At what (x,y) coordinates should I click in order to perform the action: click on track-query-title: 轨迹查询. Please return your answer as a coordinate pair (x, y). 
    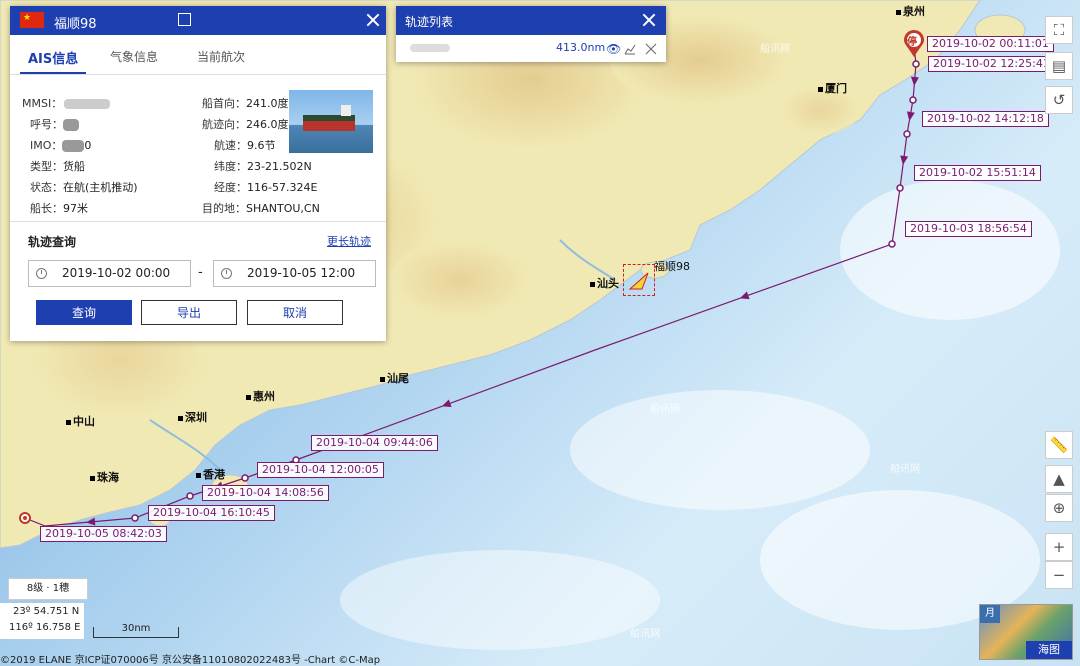
    Looking at the image, I should click on (52, 242).